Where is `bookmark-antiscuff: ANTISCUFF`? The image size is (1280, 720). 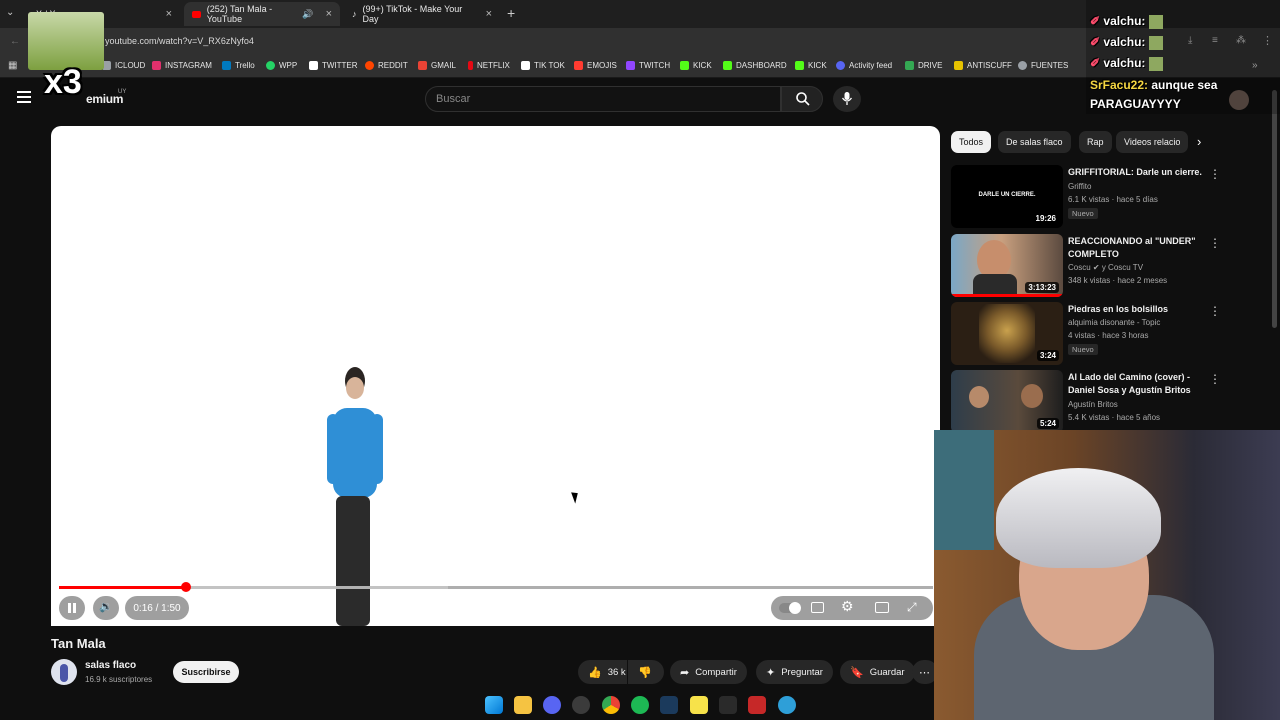
bookmark-antiscuff: ANTISCUFF is located at coordinates (983, 65).